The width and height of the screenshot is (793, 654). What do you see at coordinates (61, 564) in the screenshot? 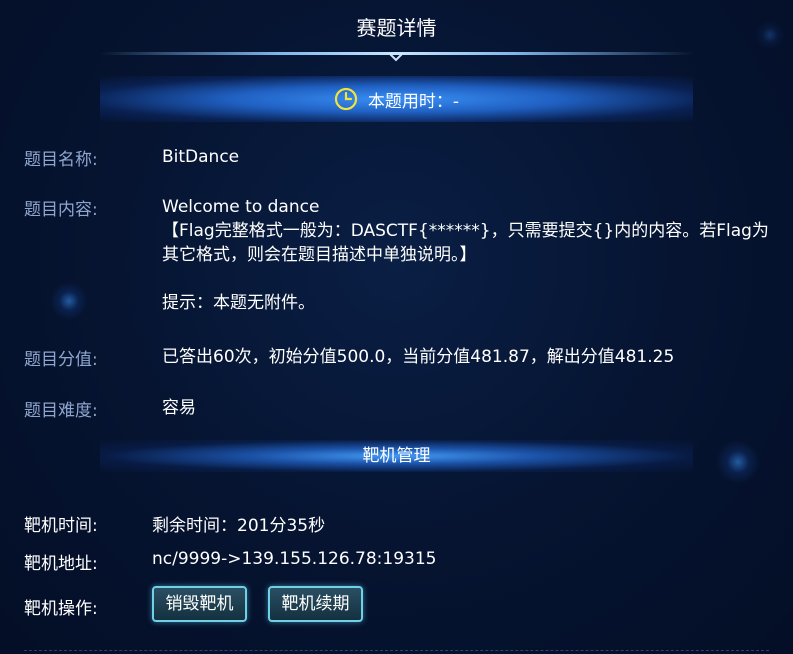
I see `target-address-label: 靶机地址:` at bounding box center [61, 564].